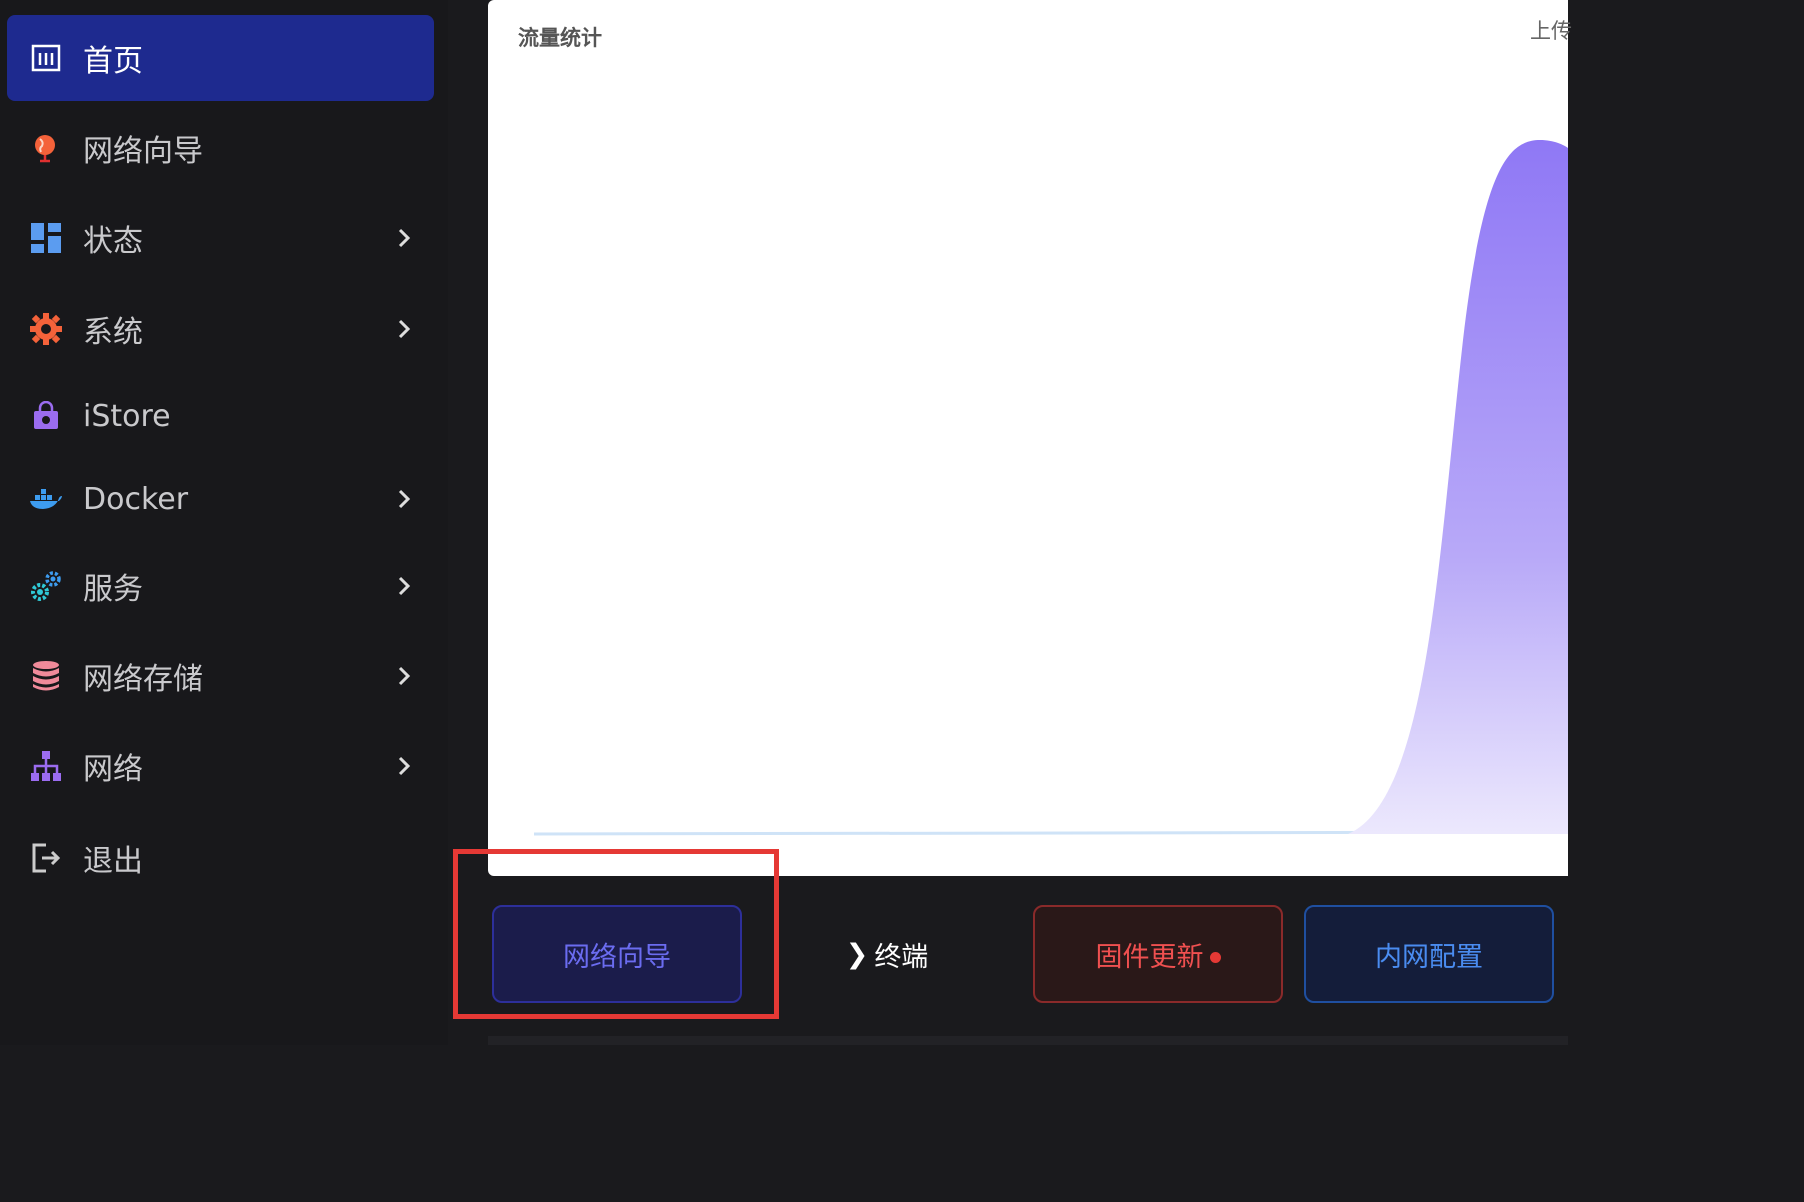 The width and height of the screenshot is (1804, 1202). I want to click on next-card-edge, so click(1028, 1040).